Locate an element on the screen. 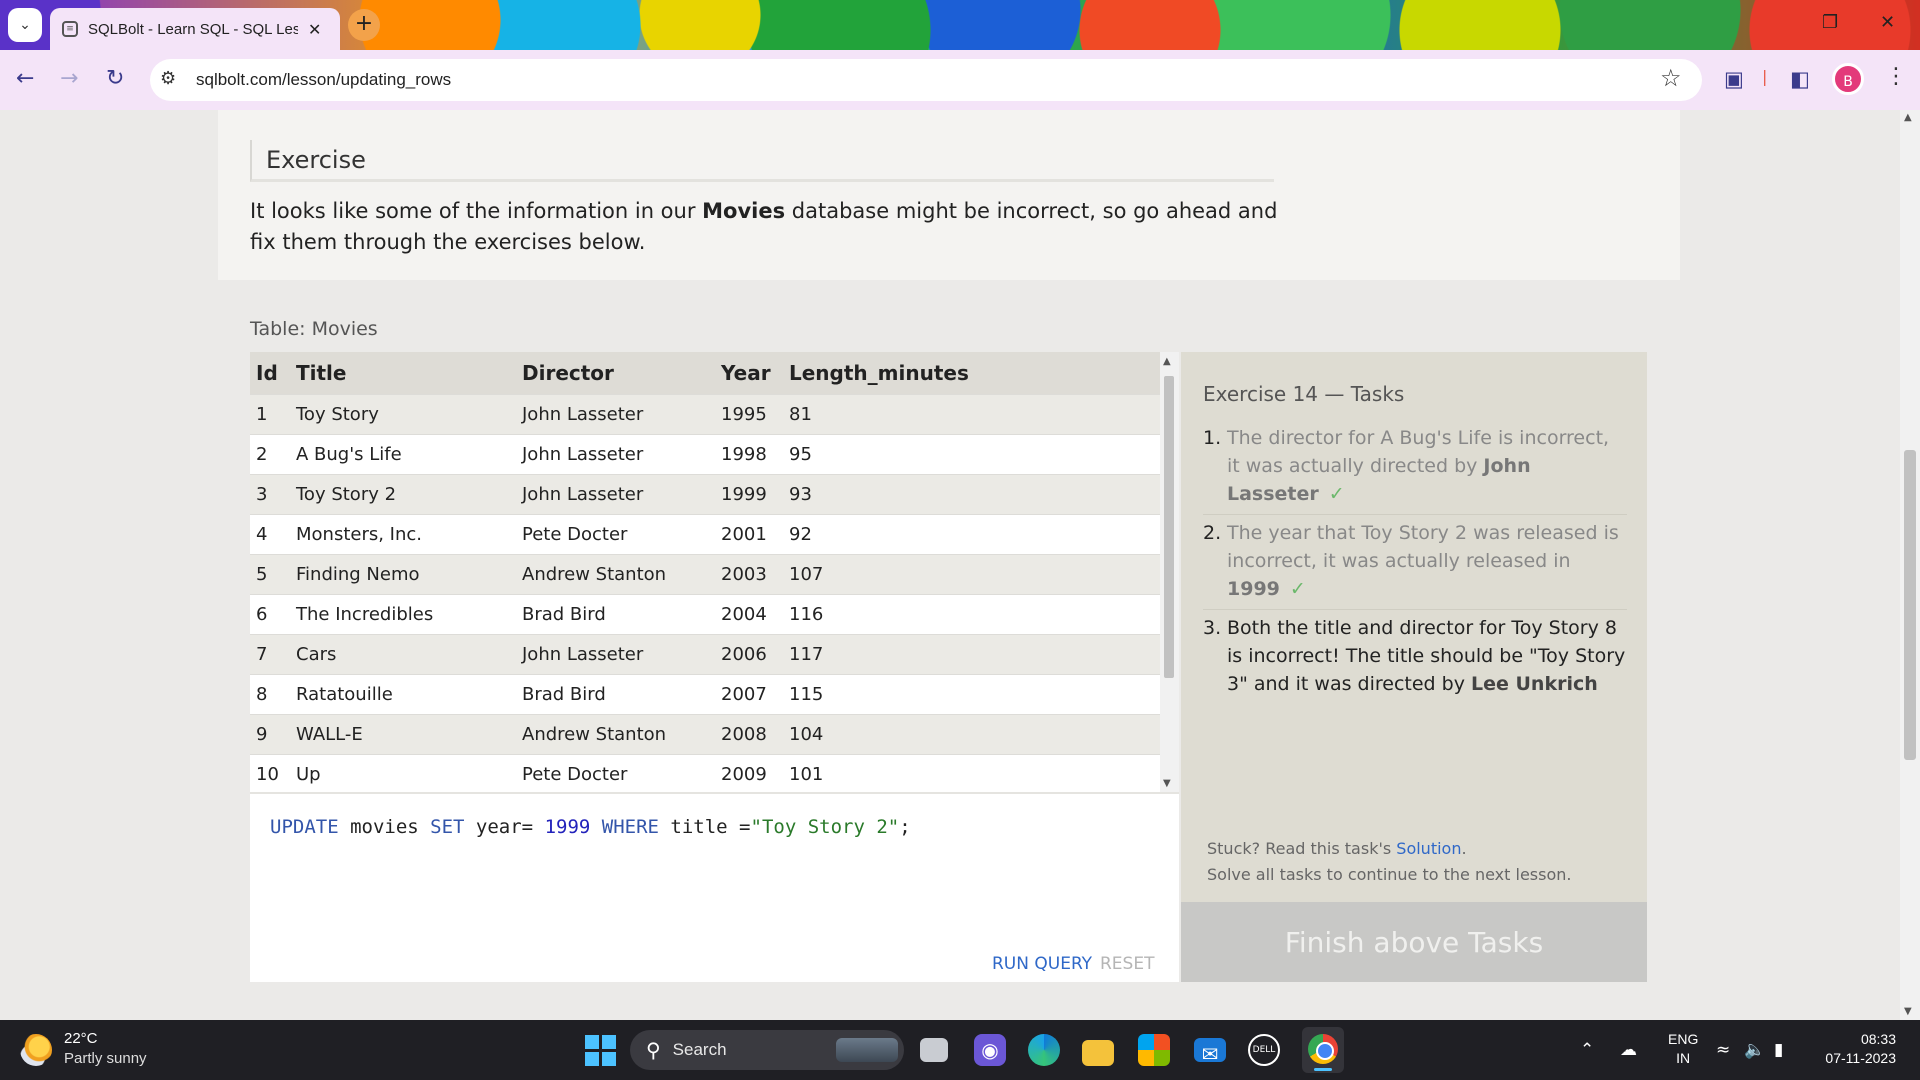  close-tab-icon: ✕ is located at coordinates (314, 29).